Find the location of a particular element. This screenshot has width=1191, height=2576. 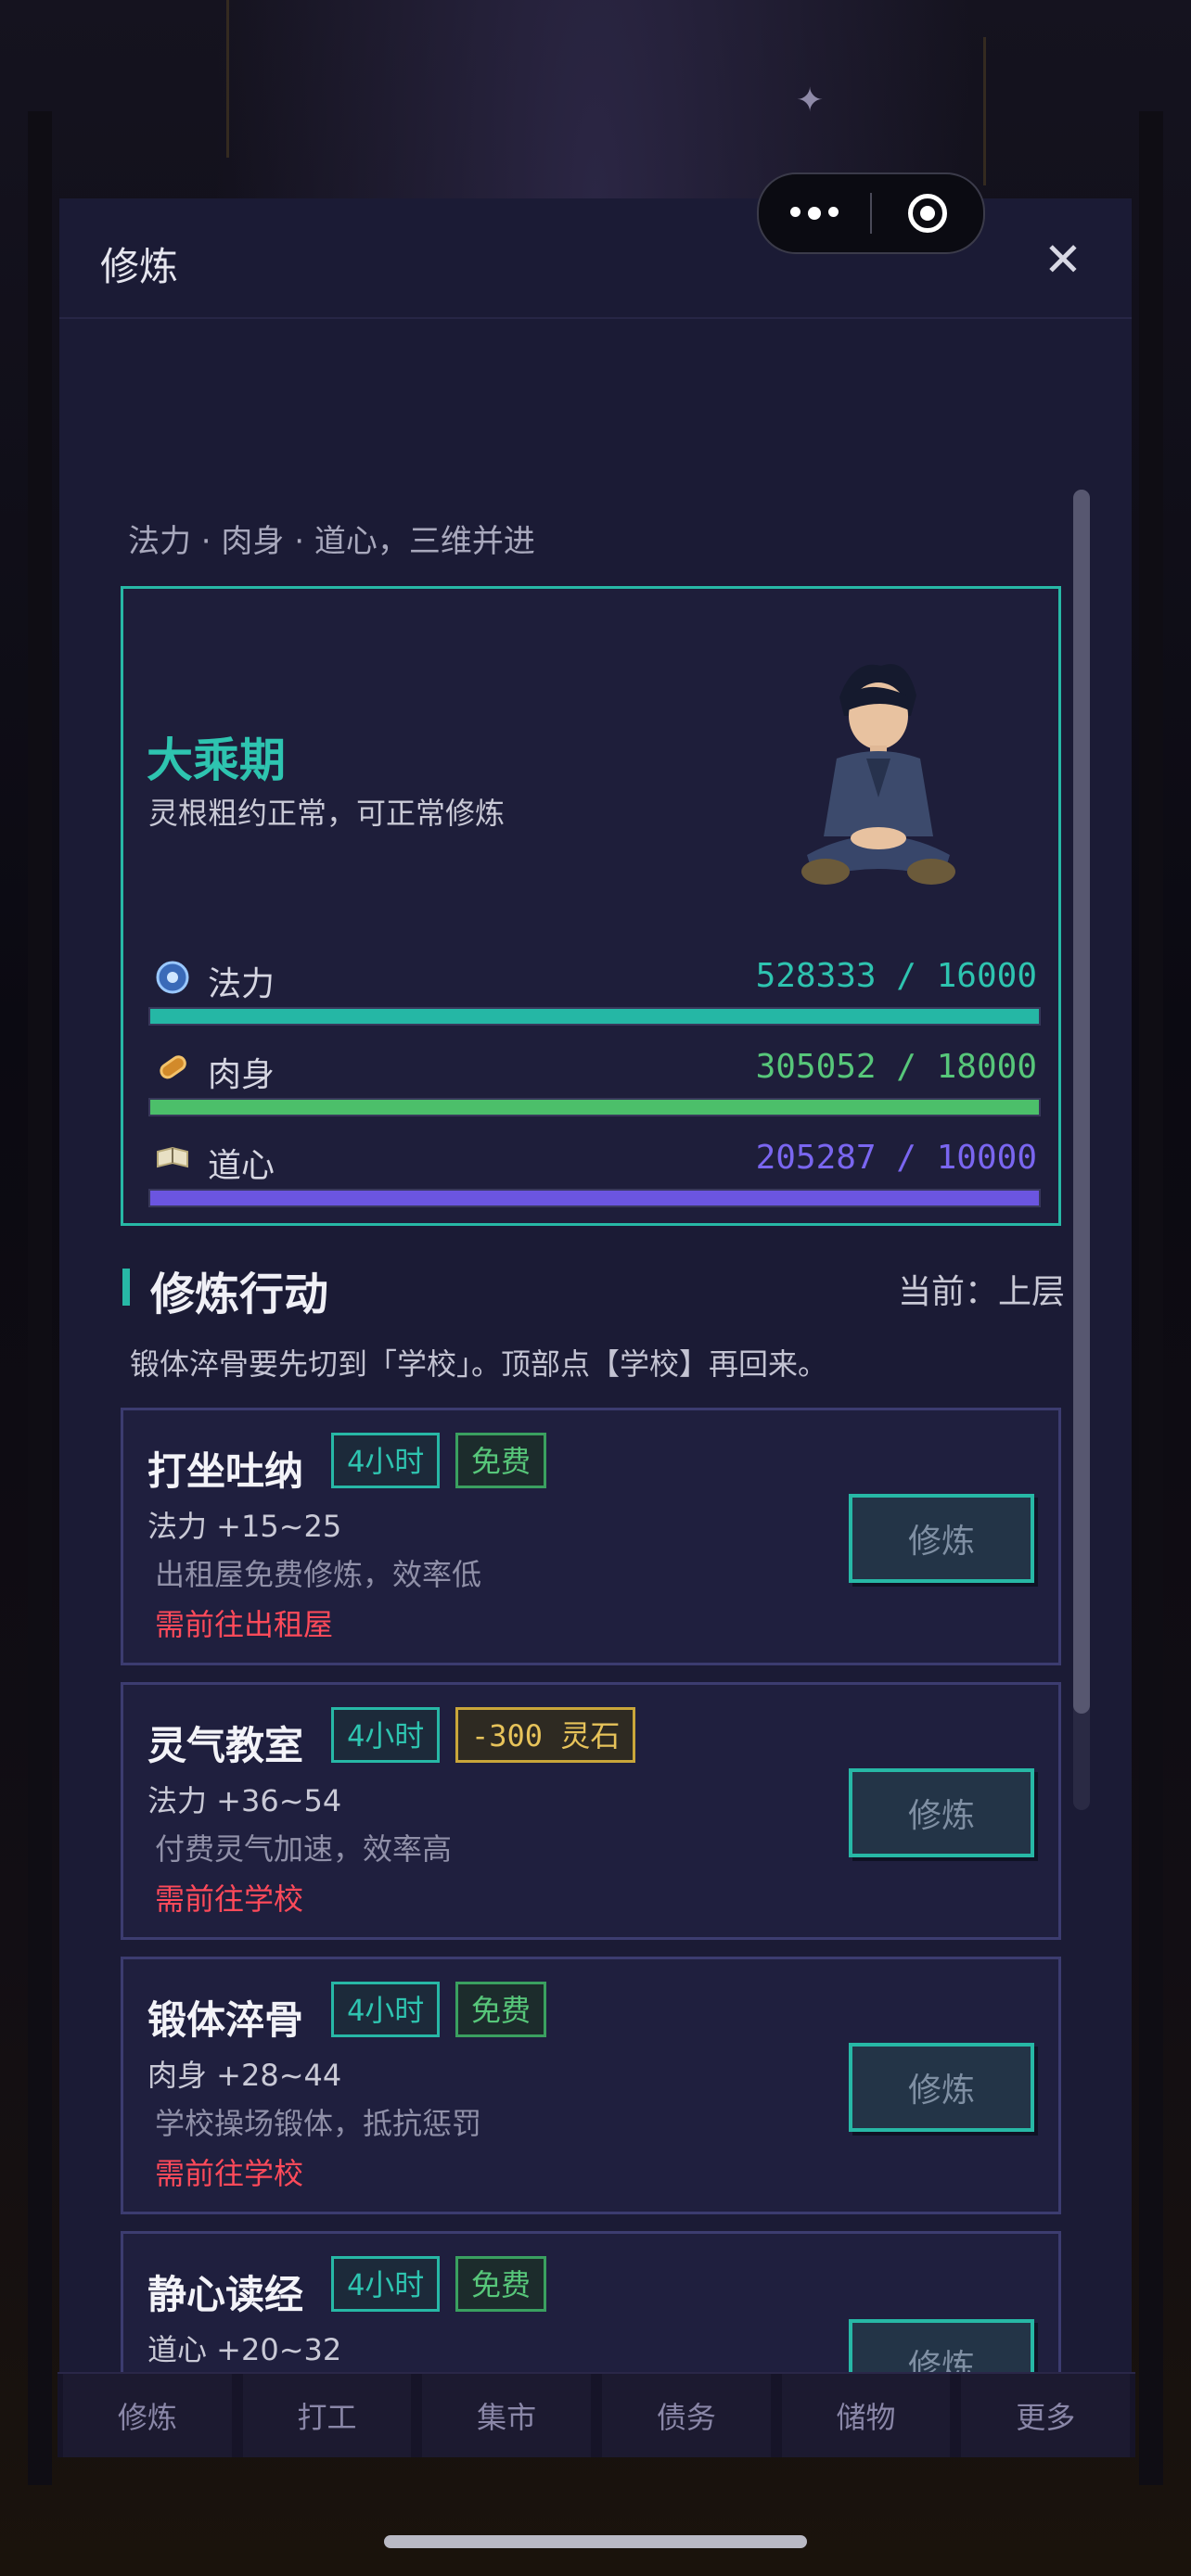

action-gain: 法力 +36~54 is located at coordinates (245, 1800).